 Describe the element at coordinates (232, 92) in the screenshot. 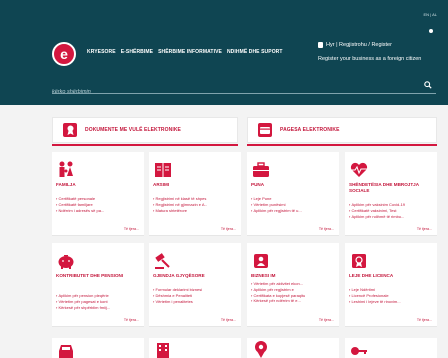

I see `search-input` at that location.